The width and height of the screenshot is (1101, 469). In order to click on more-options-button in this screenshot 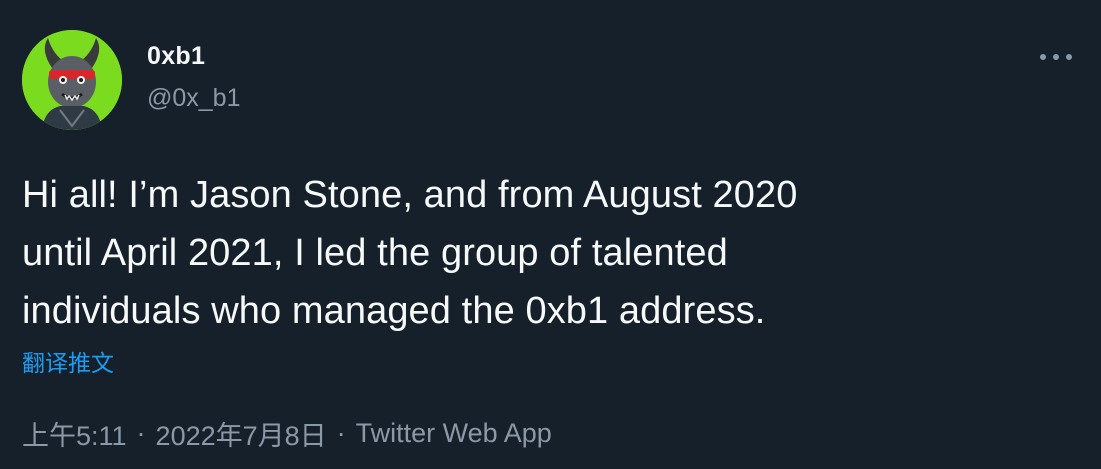, I will do `click(1056, 57)`.